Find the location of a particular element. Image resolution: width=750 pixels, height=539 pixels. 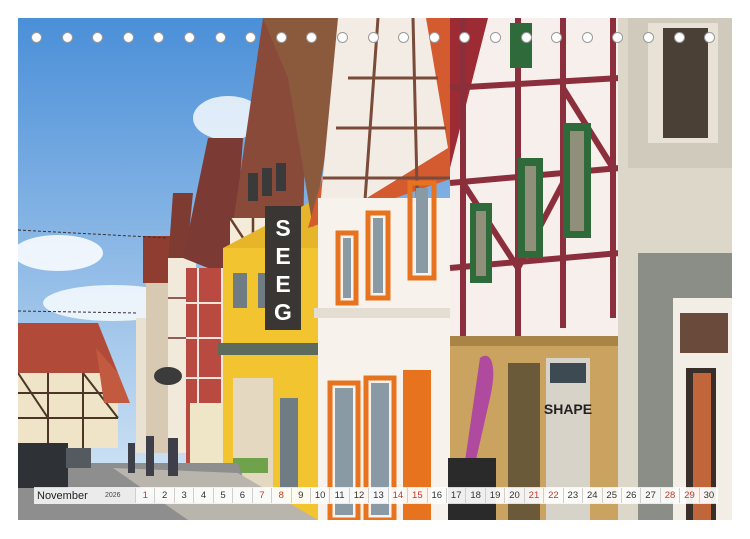

day-cell: 20 is located at coordinates (514, 495).